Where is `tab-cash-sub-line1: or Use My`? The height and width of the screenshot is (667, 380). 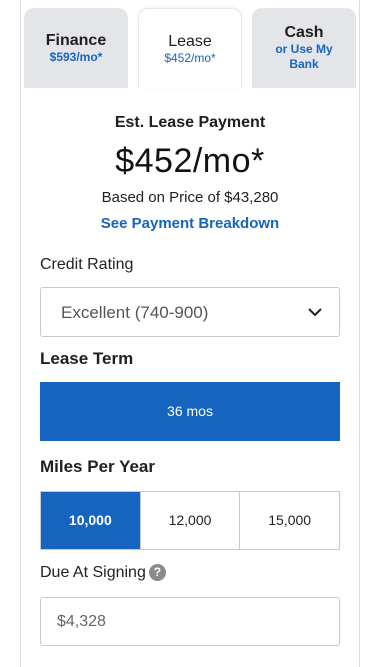
tab-cash-sub-line1: or Use My is located at coordinates (304, 49).